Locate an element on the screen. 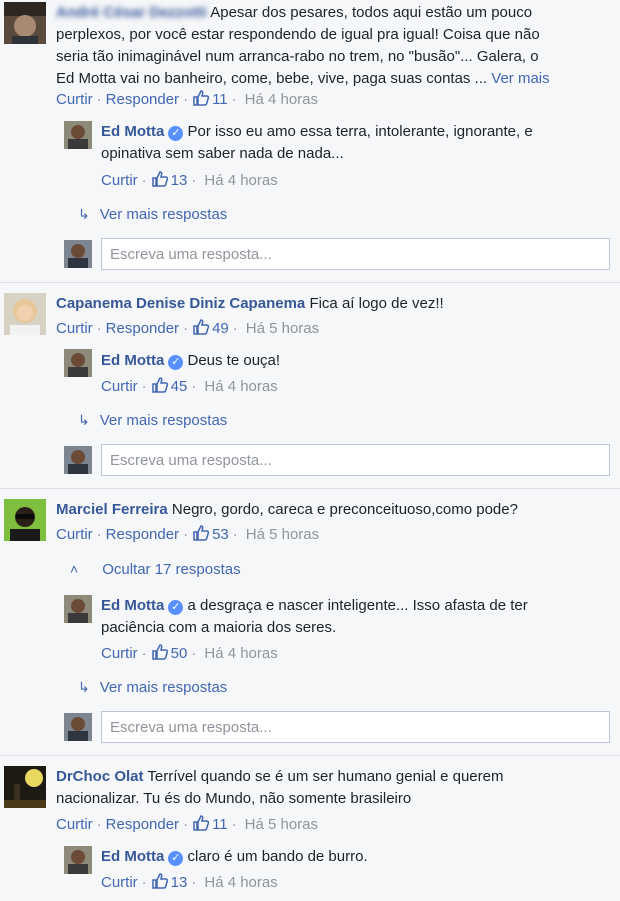  avatar-marciel is located at coordinates (25, 520).